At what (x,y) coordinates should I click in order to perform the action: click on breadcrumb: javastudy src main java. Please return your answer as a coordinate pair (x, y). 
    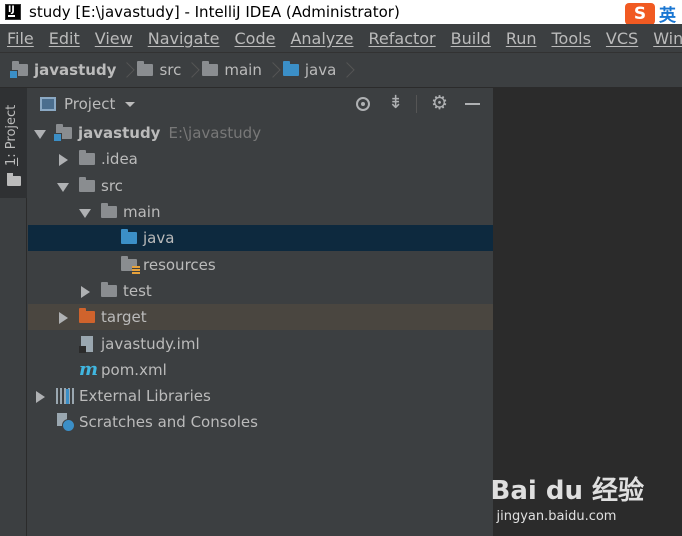
    Looking at the image, I should click on (341, 70).